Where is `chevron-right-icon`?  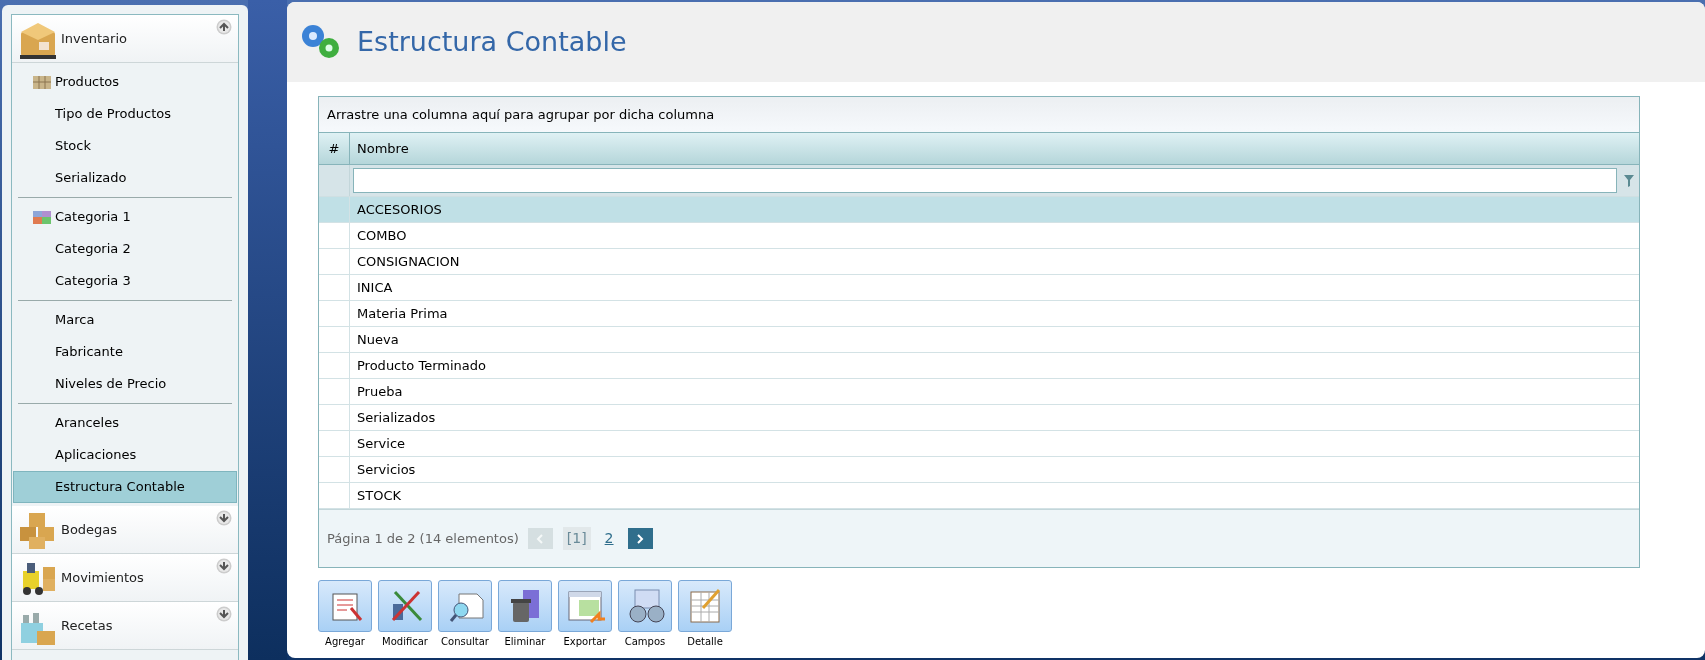
chevron-right-icon is located at coordinates (640, 538).